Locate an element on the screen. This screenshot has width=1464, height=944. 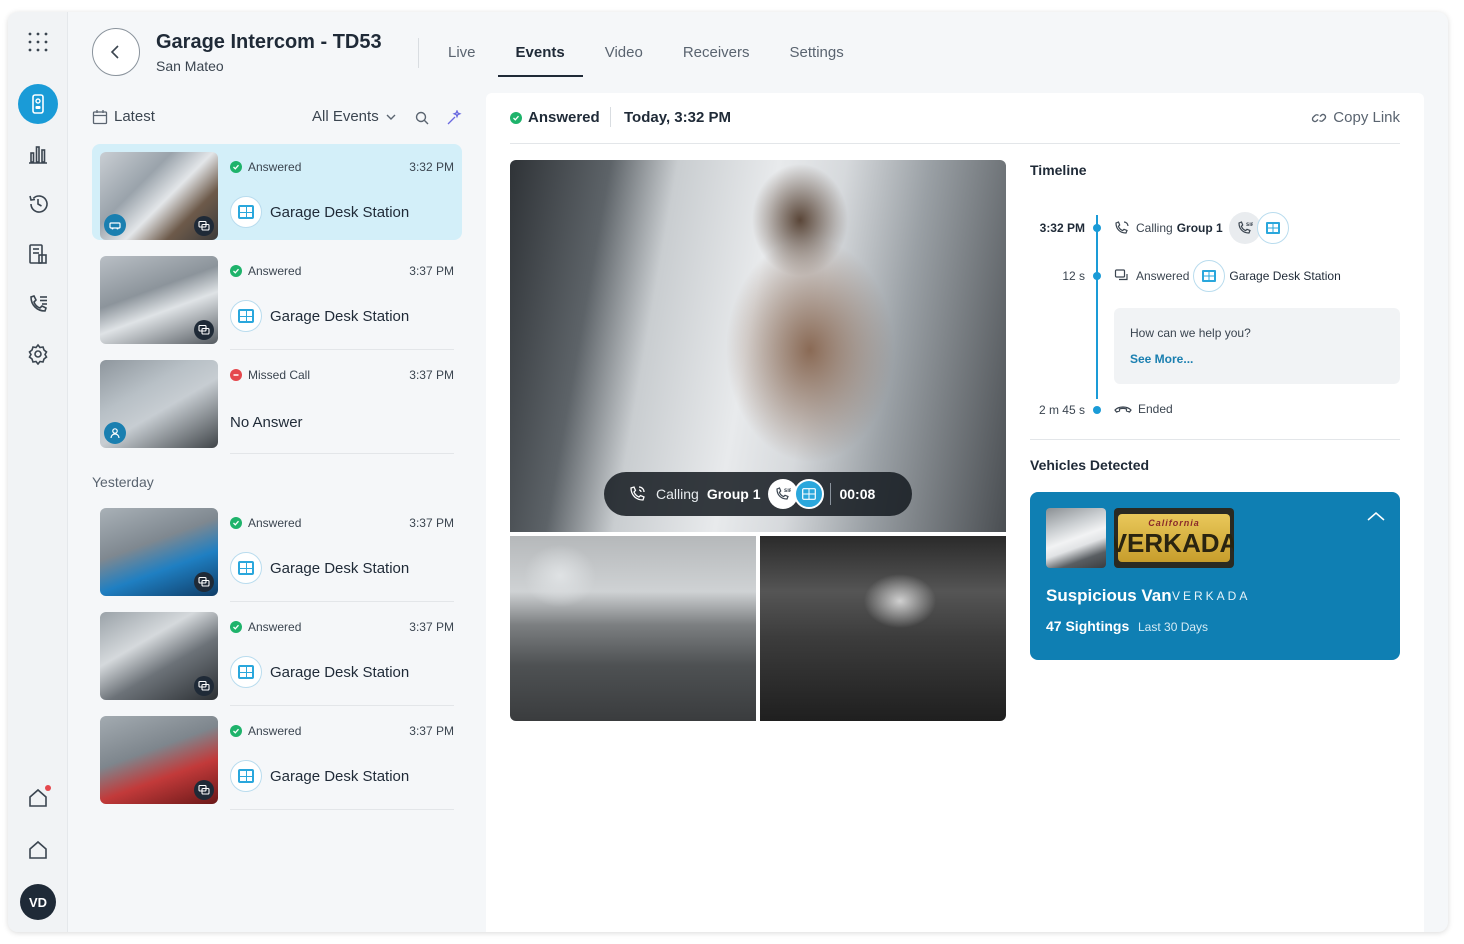
overlay-calling-label: Calling is located at coordinates (677, 494).